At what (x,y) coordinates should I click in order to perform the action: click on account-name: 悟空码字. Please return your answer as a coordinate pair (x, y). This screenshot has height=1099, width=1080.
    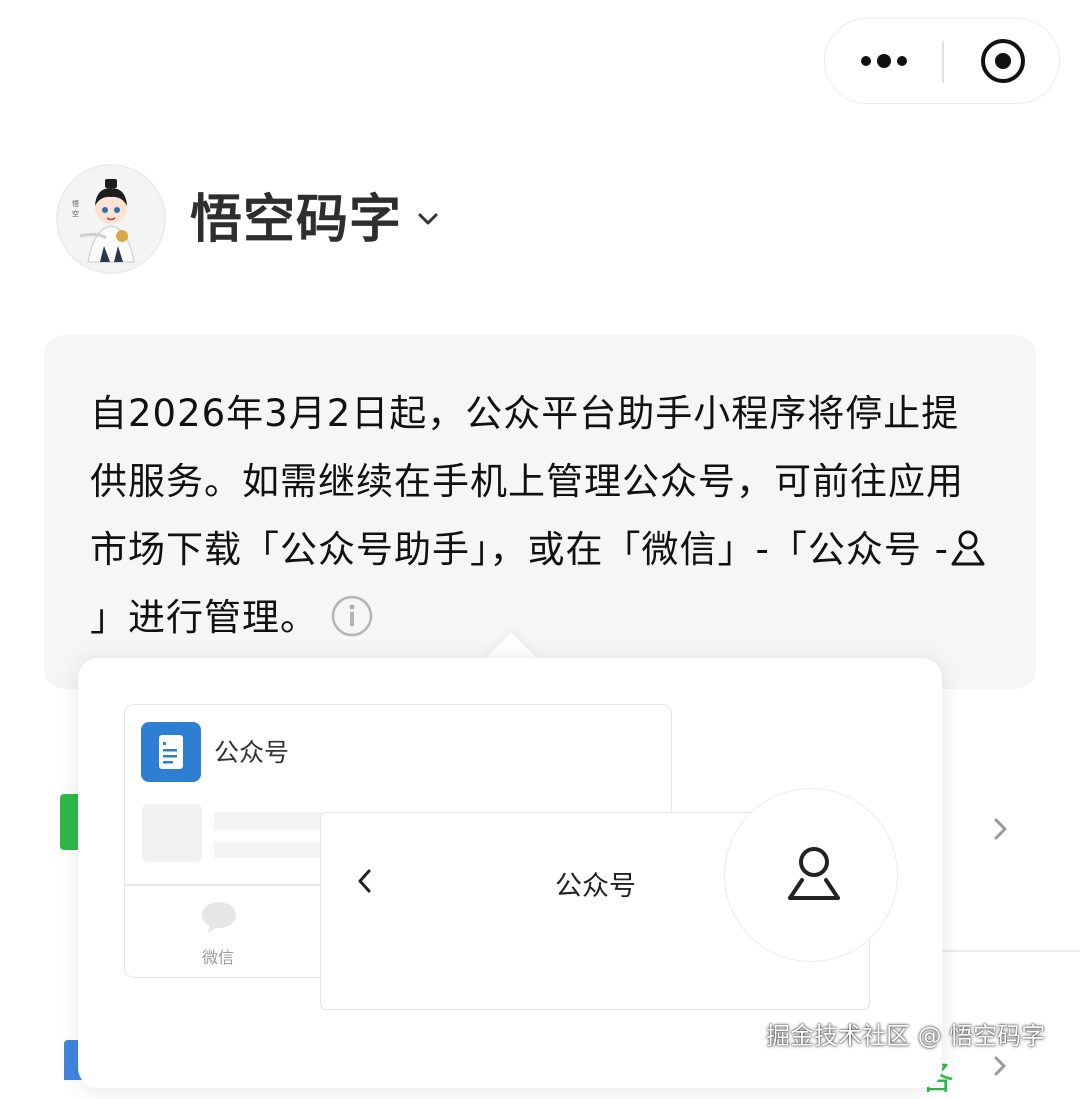
    Looking at the image, I should click on (296, 220).